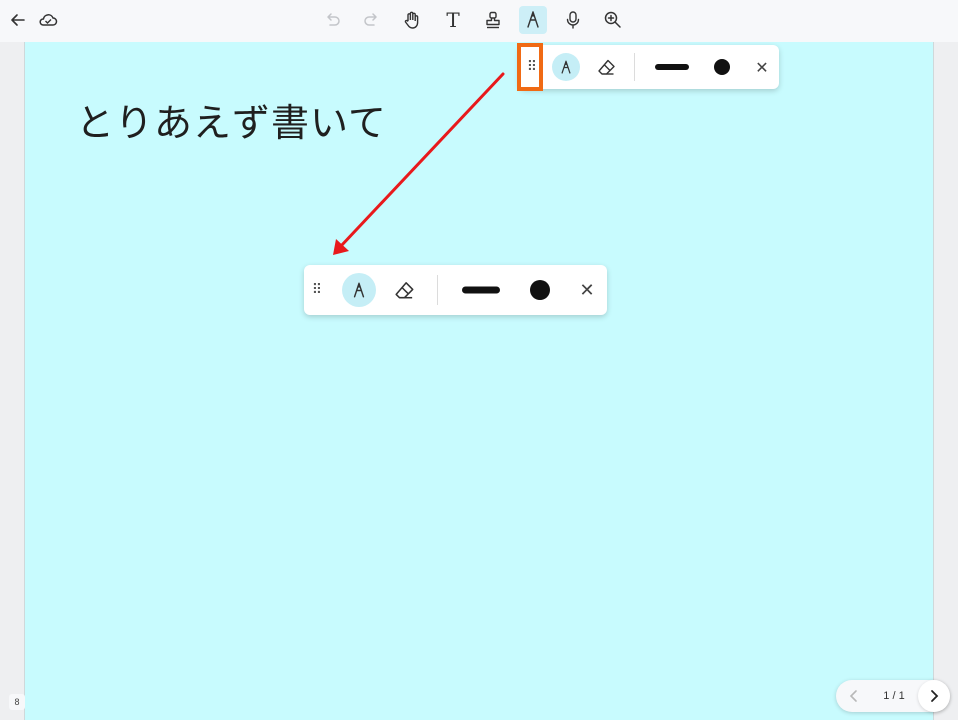 The height and width of the screenshot is (720, 958). What do you see at coordinates (453, 20) in the screenshot?
I see `text-icon: T` at bounding box center [453, 20].